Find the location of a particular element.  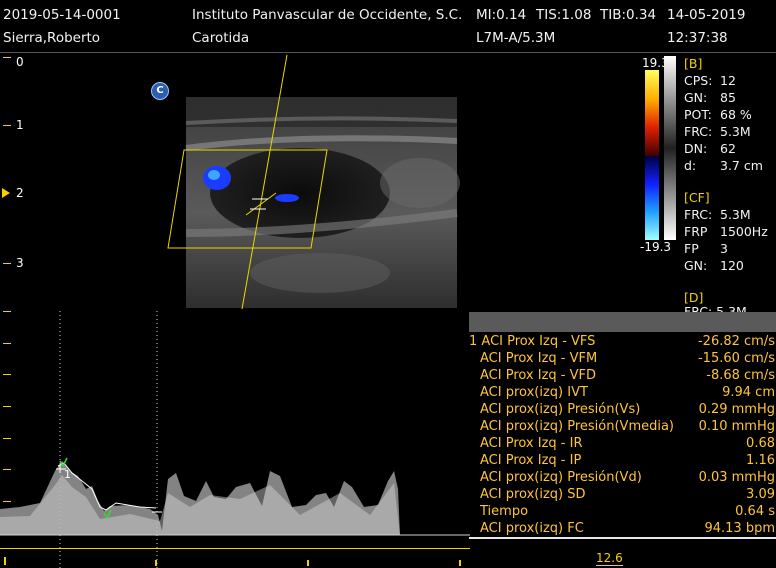

b-param-depth: d: 3.7 cm is located at coordinates (723, 165).